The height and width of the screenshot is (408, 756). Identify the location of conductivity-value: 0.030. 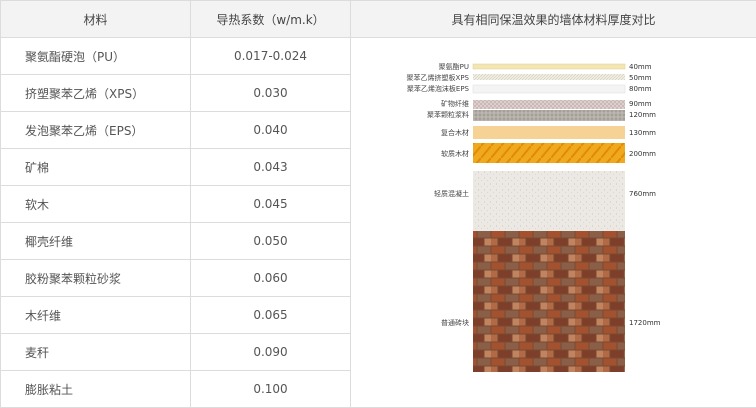
(271, 93).